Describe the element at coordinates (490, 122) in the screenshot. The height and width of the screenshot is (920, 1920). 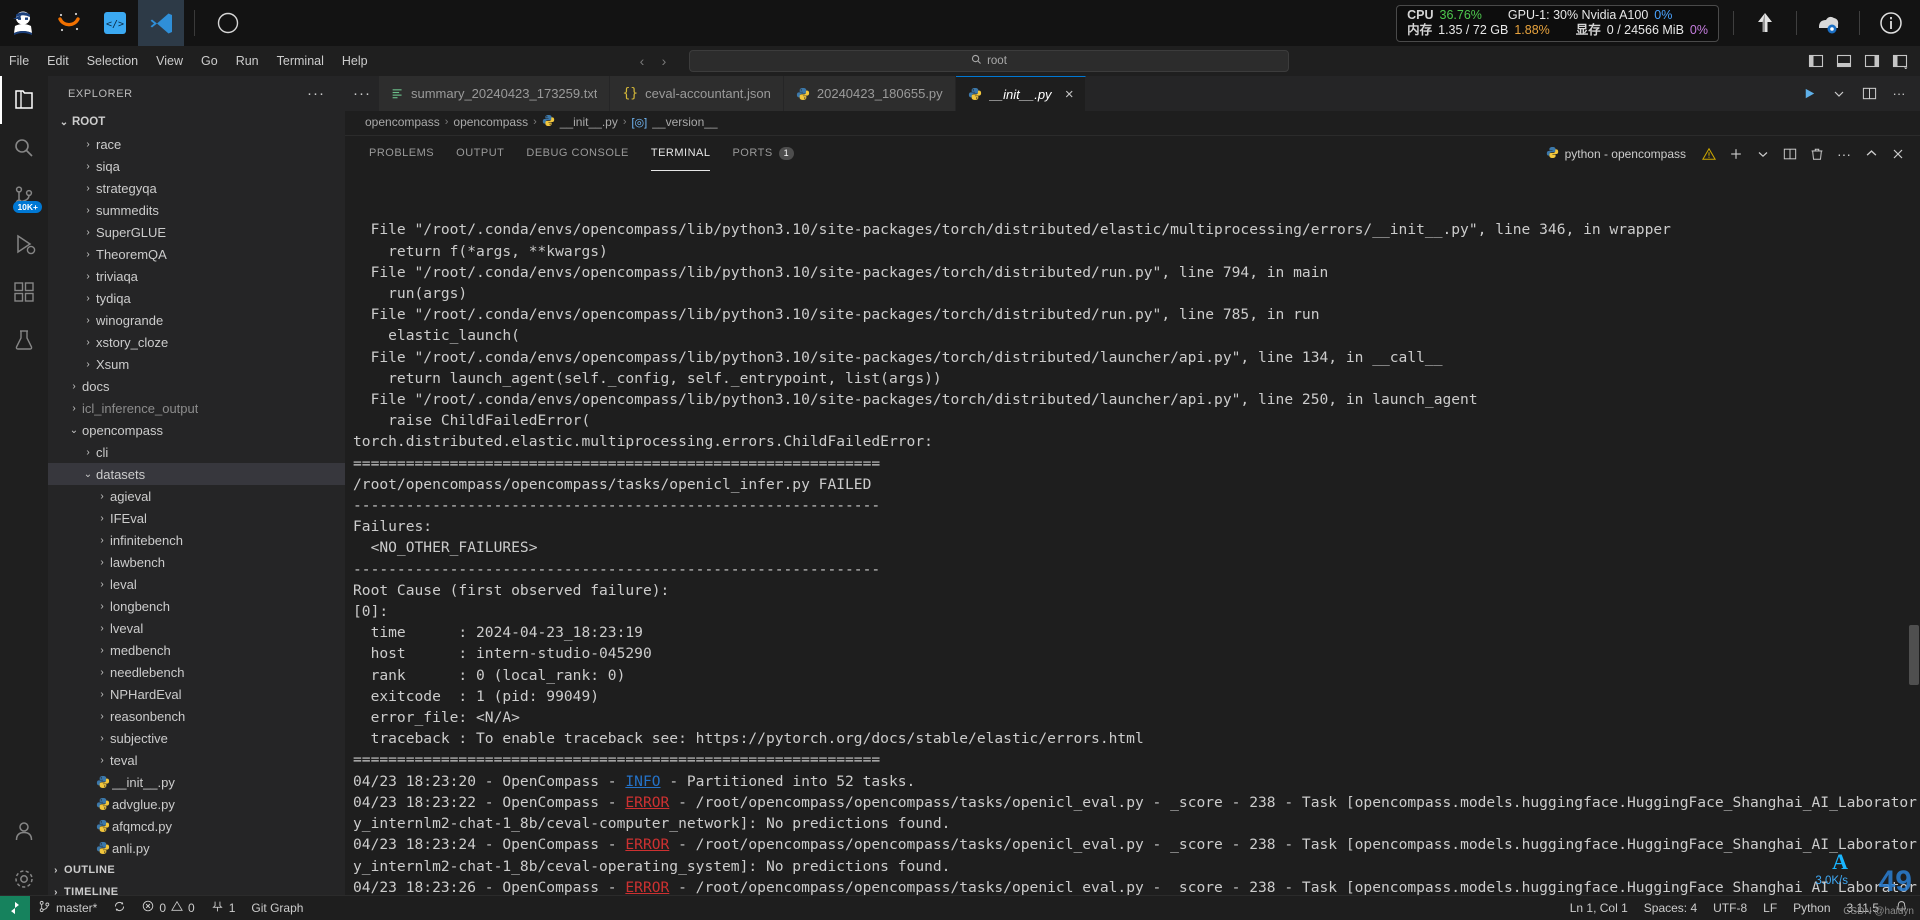
I see `breadcrumb-item-1: opencompass` at that location.